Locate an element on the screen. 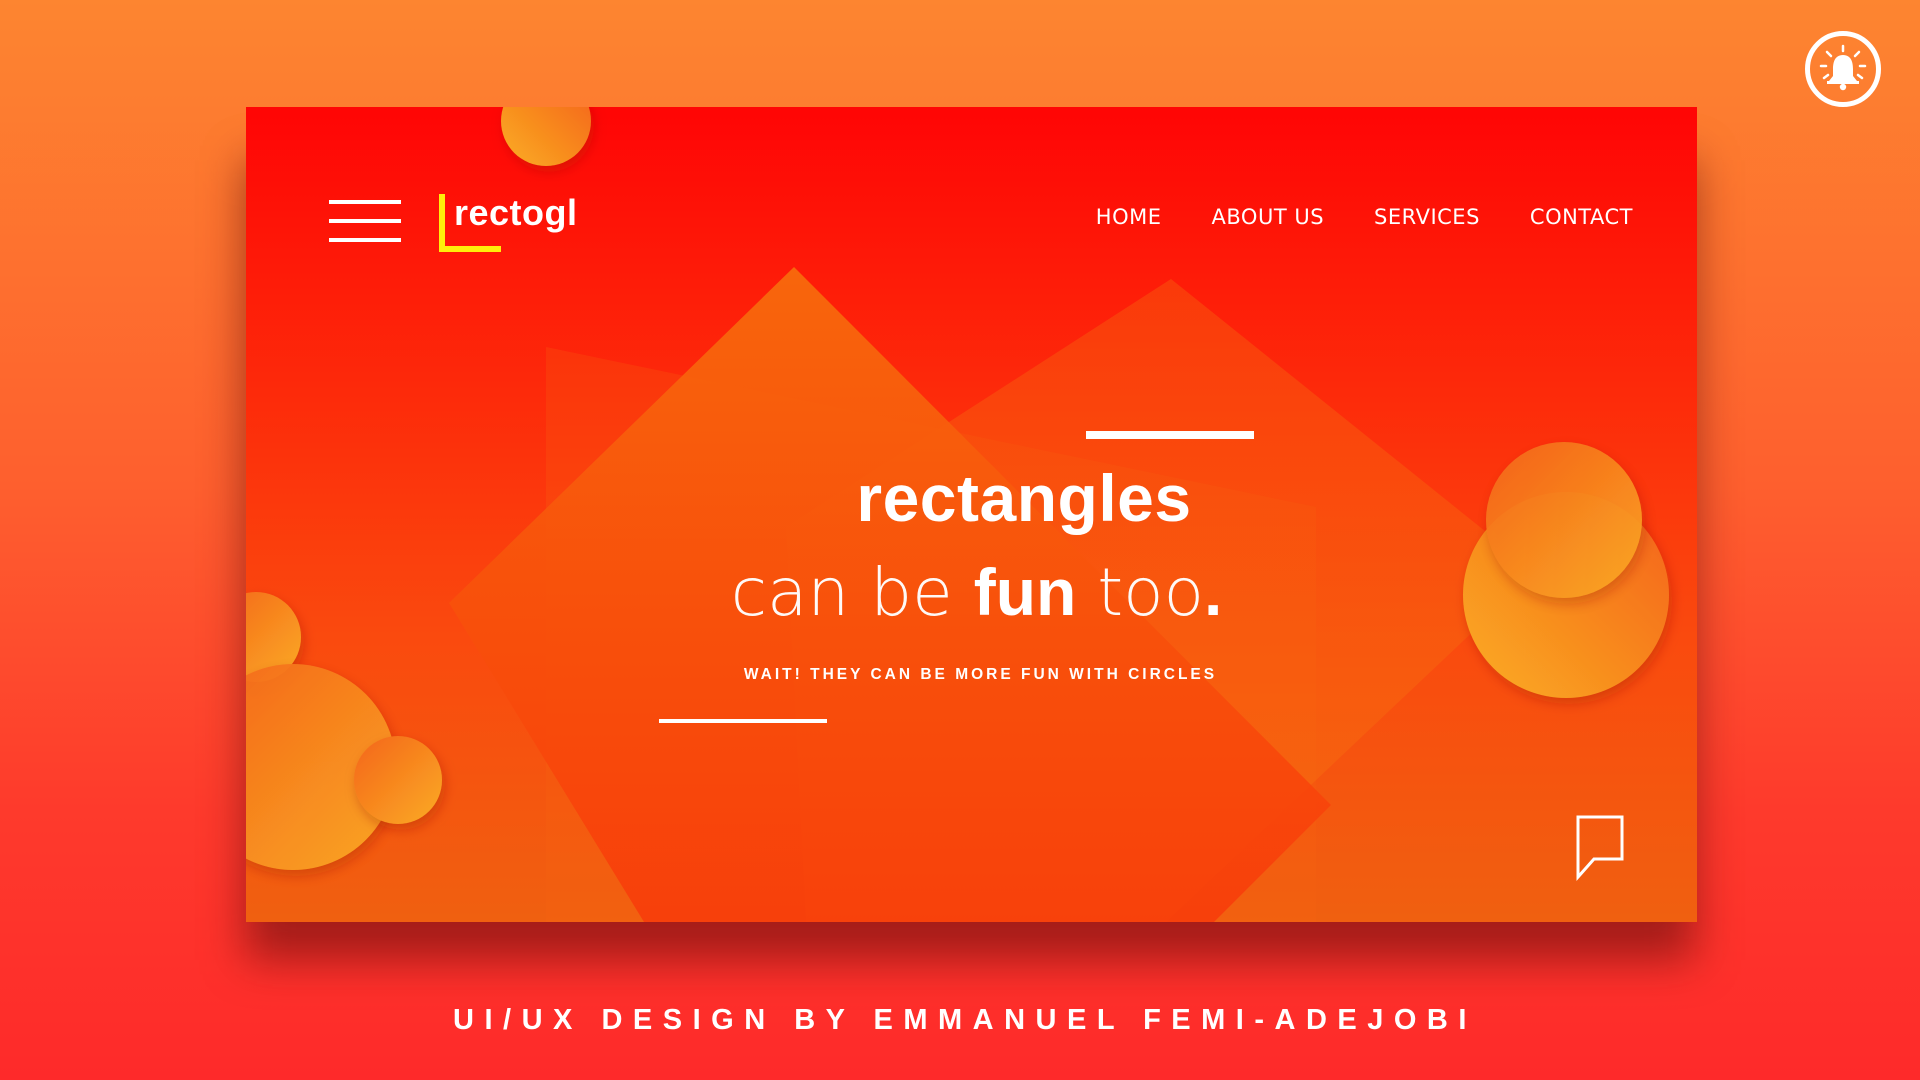 The width and height of the screenshot is (1920, 1080). decorative-line-top is located at coordinates (1170, 435).